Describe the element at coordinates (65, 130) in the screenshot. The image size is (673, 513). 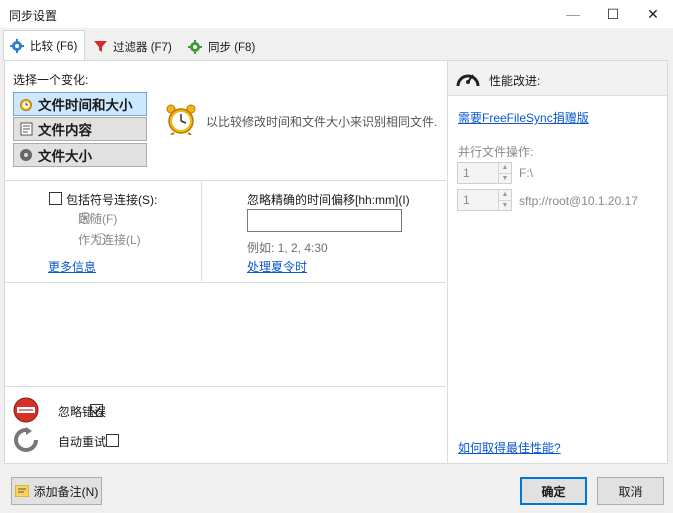
I see `variant-content-label: 文件内容` at that location.